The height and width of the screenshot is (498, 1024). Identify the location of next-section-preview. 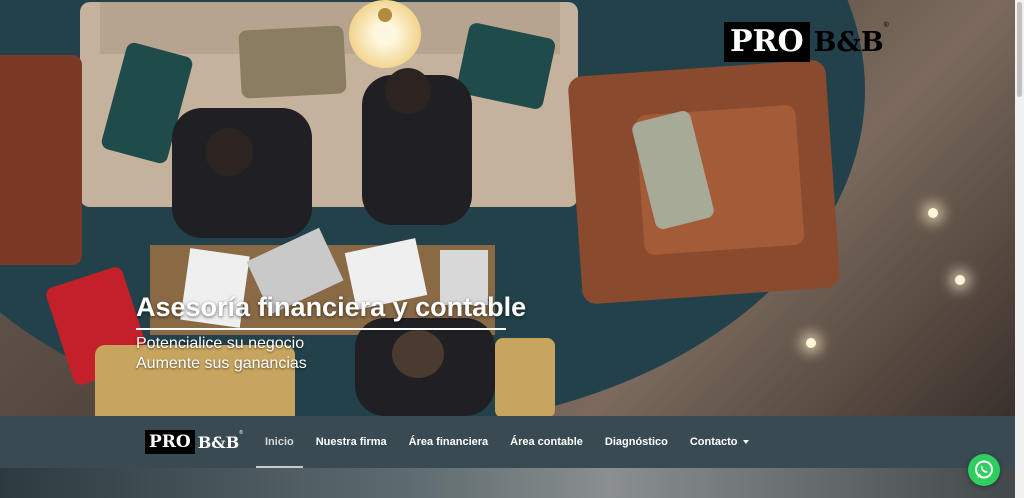
(507, 483).